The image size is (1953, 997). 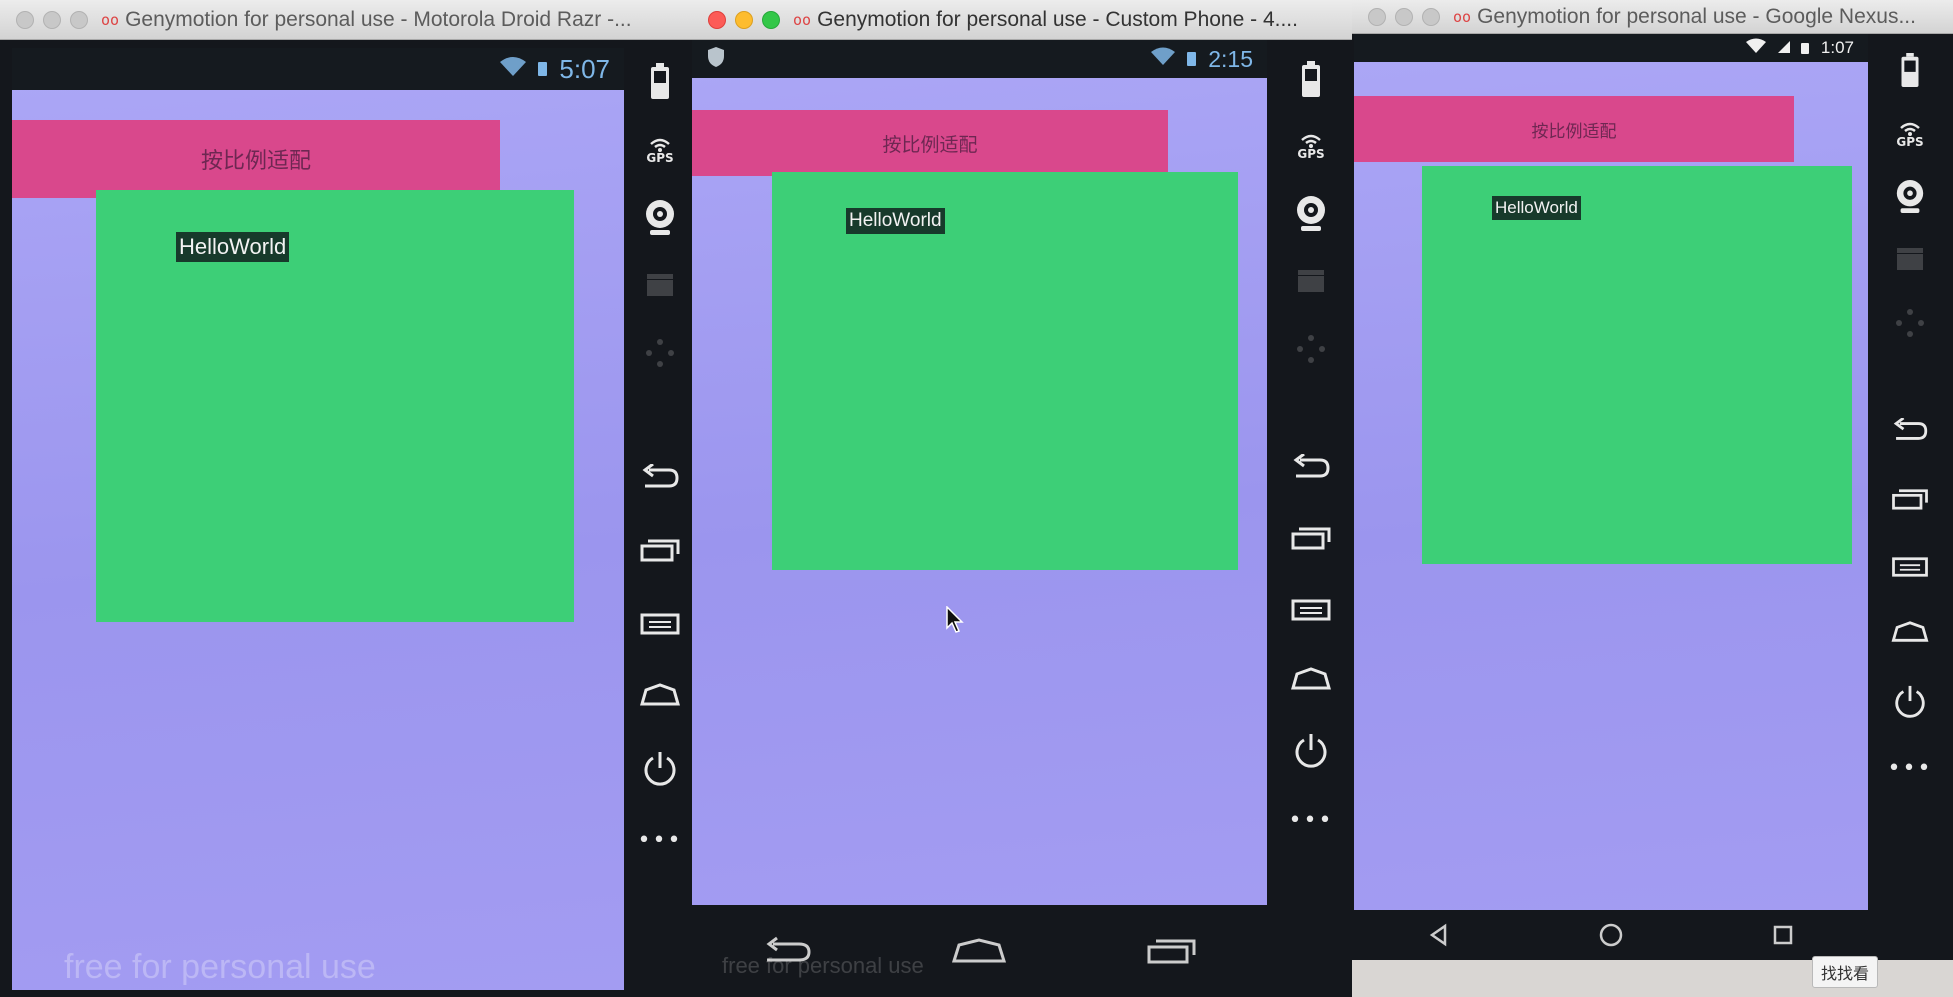 I want to click on more-dots-icon: •••, so click(x=1311, y=820).